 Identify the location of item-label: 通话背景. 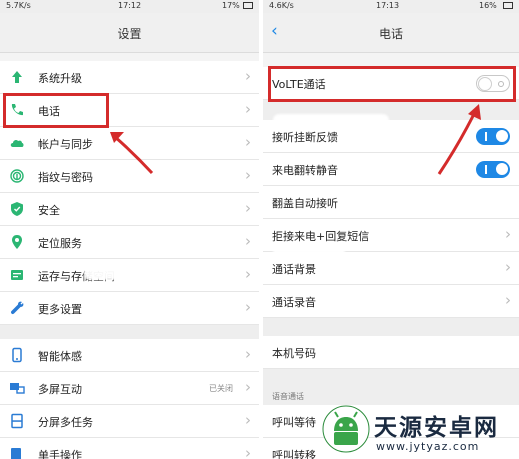
(294, 269).